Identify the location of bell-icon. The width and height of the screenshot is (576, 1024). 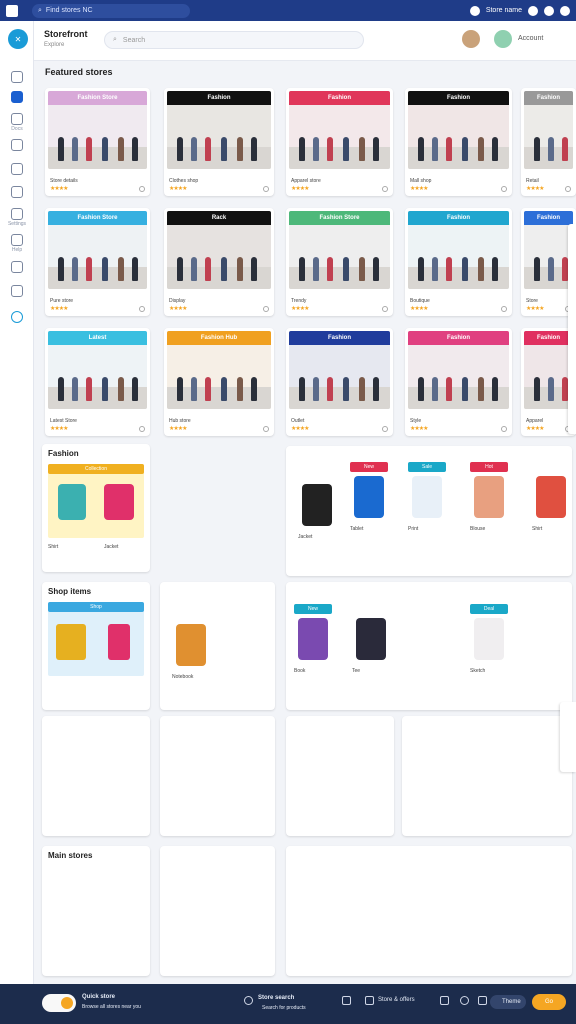
(533, 10).